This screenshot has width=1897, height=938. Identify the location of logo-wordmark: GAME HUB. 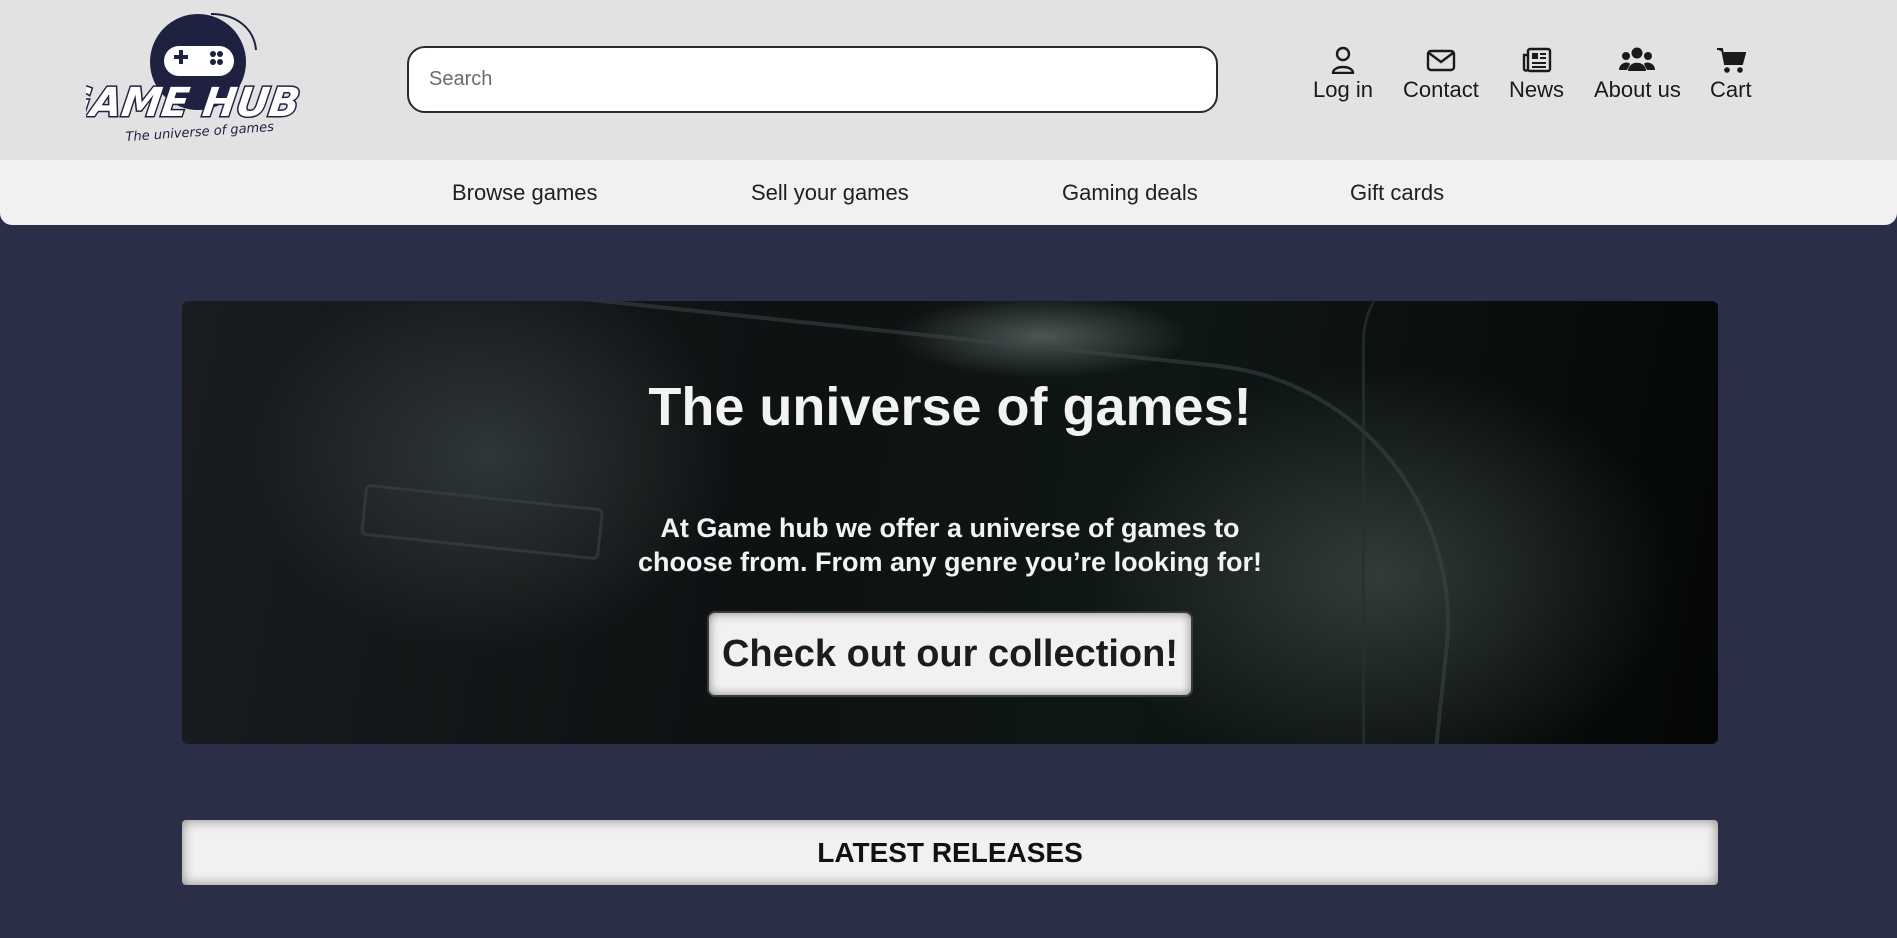
(193, 103).